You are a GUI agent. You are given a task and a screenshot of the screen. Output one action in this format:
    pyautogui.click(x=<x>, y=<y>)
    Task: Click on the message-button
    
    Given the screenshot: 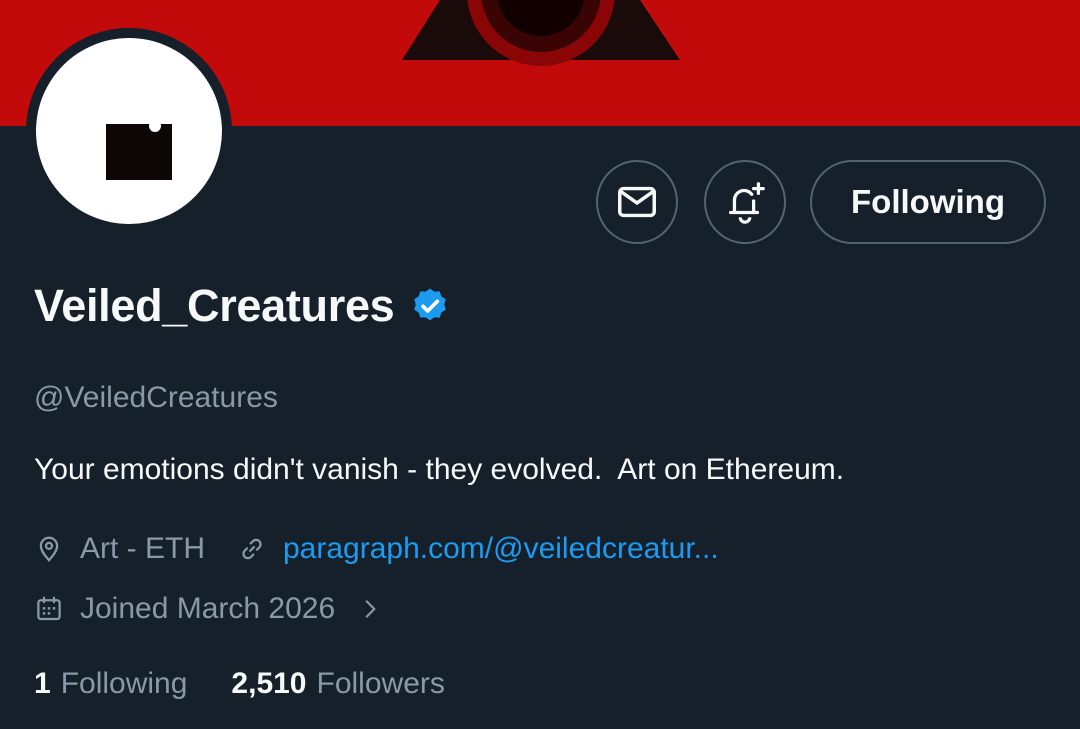 What is the action you would take?
    pyautogui.click(x=637, y=202)
    